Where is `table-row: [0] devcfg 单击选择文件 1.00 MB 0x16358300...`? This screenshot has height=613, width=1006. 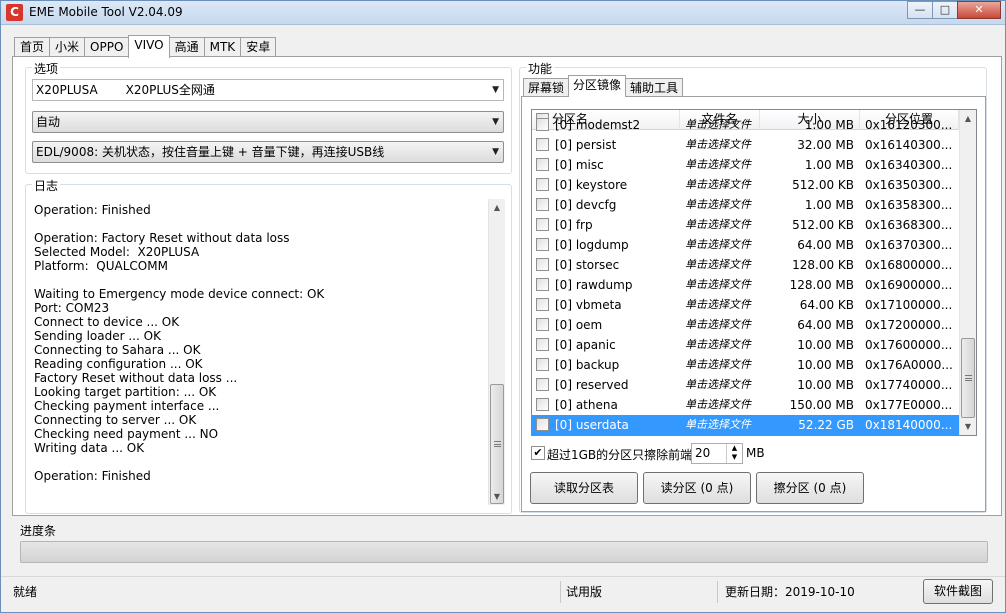 table-row: [0] devcfg 单击选择文件 1.00 MB 0x16358300... is located at coordinates (745, 205).